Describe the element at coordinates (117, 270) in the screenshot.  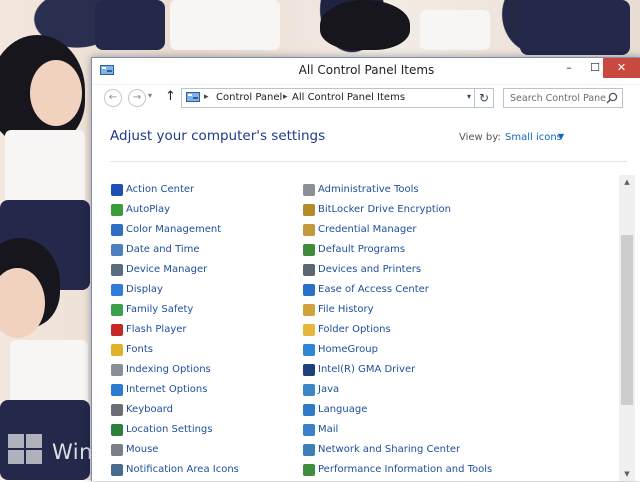
I see `device-manager-icon` at that location.